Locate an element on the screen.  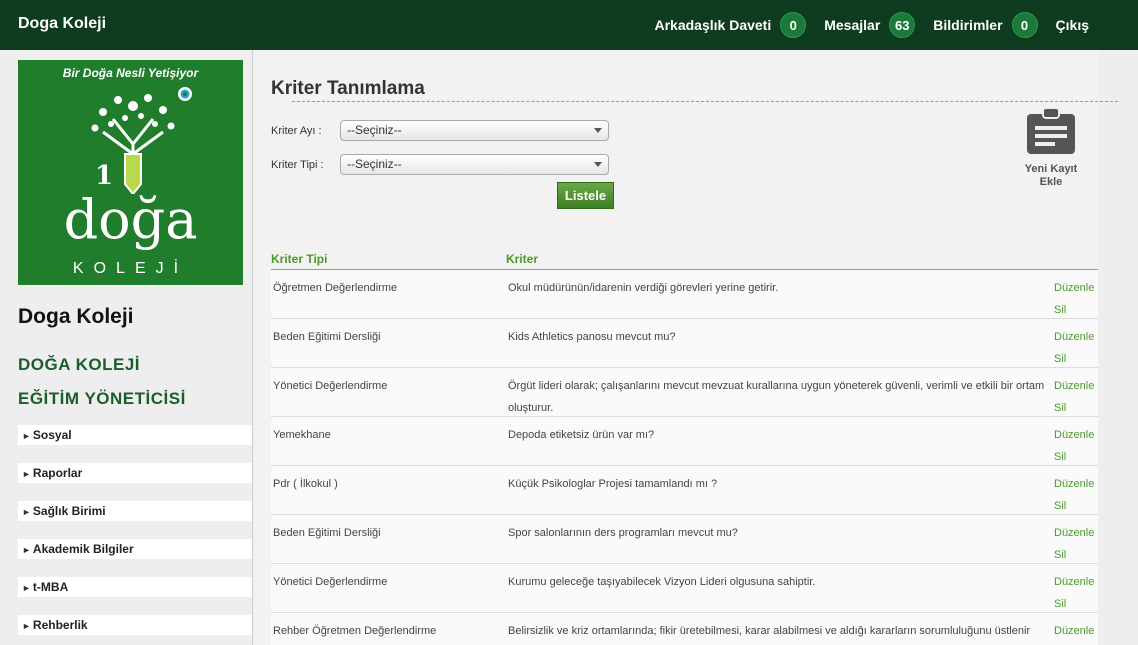
messages-label: Mesajlar is located at coordinates (852, 25).